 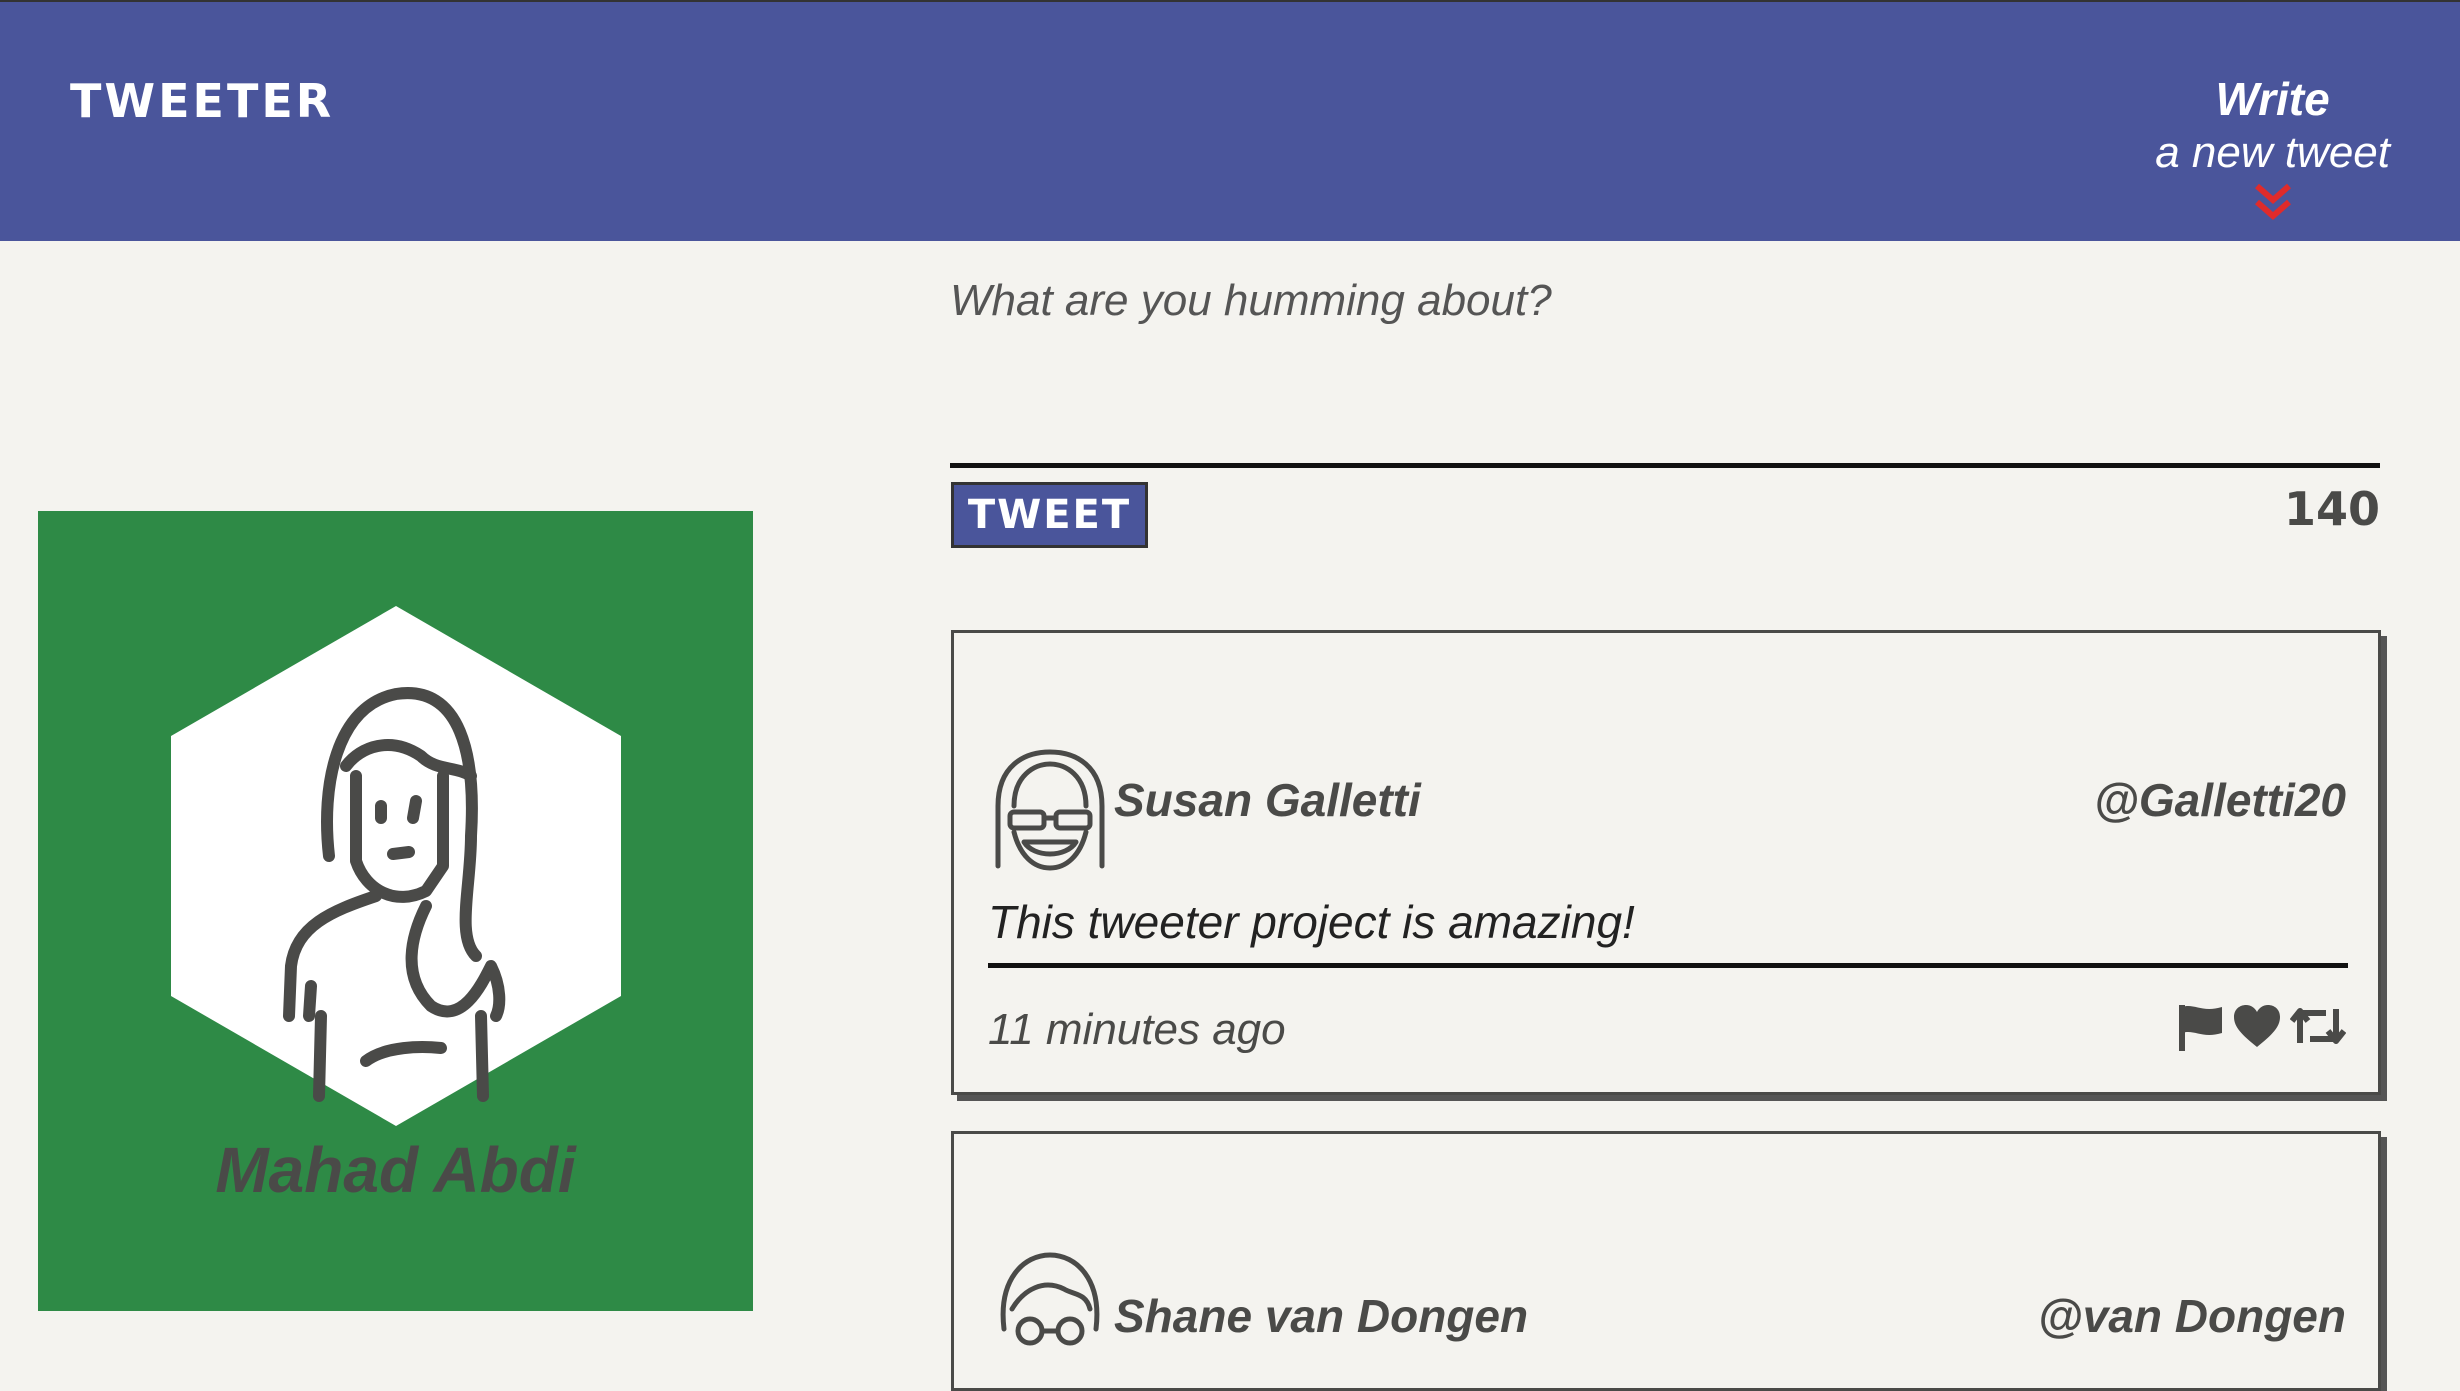 I want to click on heart-icon, so click(x=2257, y=1030).